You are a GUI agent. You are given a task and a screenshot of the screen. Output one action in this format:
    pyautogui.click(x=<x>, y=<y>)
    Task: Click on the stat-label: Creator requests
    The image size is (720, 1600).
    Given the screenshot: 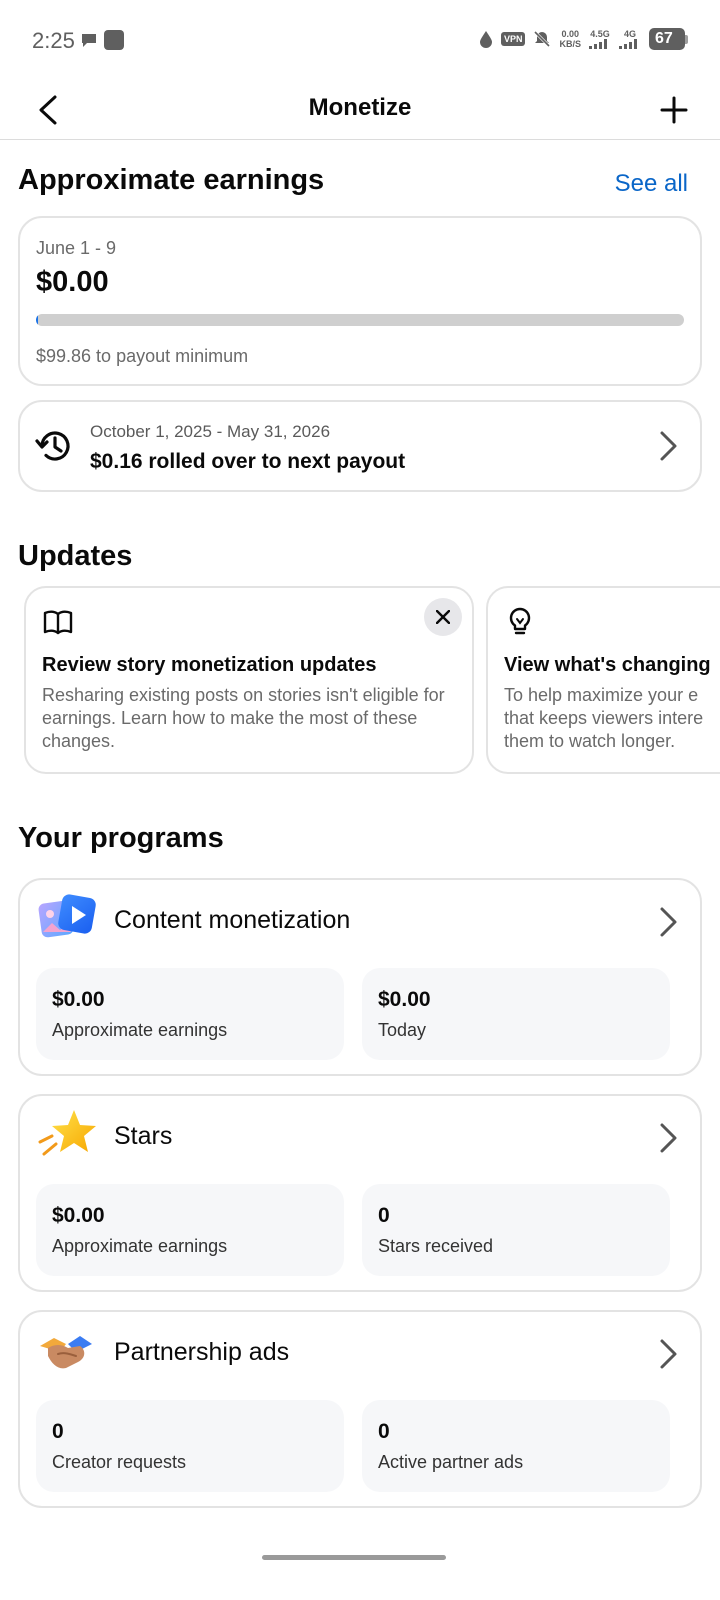 What is the action you would take?
    pyautogui.click(x=119, y=1462)
    